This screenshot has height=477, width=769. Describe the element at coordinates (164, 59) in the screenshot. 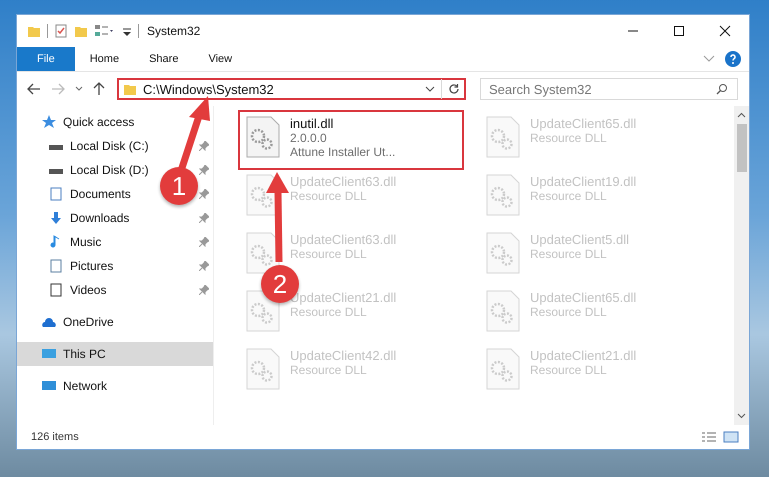

I see `ribbon-tab: Share` at that location.